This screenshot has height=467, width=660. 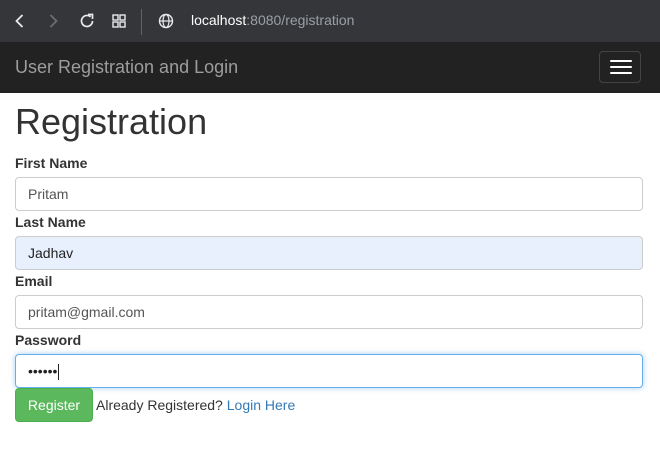 What do you see at coordinates (48, 340) in the screenshot?
I see `password-label: Password` at bounding box center [48, 340].